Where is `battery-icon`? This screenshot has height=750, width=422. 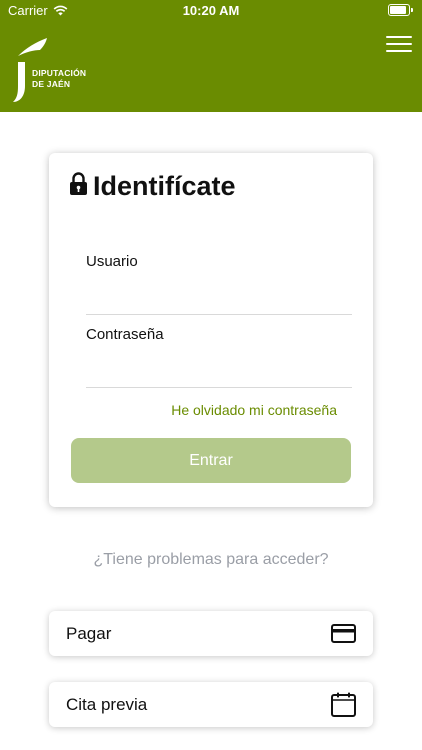
battery-icon is located at coordinates (401, 10).